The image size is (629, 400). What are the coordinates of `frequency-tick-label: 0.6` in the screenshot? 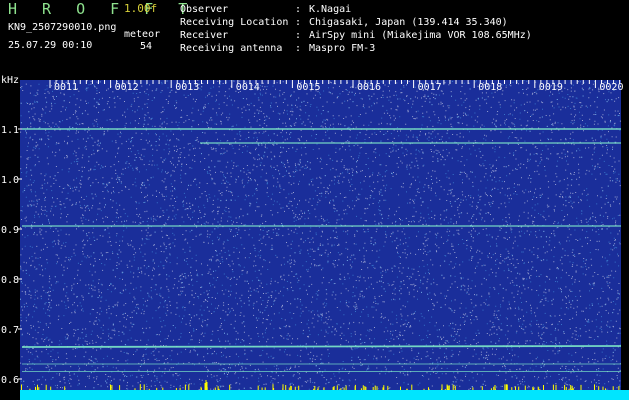 It's located at (10, 380).